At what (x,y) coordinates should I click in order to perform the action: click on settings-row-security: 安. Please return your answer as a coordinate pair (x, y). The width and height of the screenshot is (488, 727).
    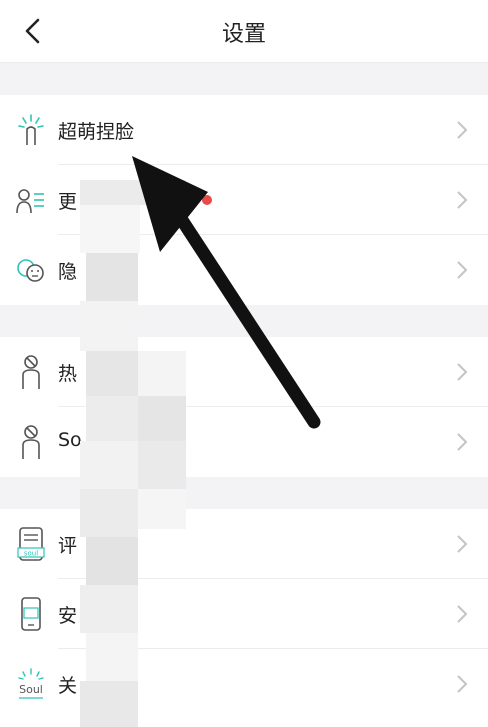
    Looking at the image, I should click on (244, 614).